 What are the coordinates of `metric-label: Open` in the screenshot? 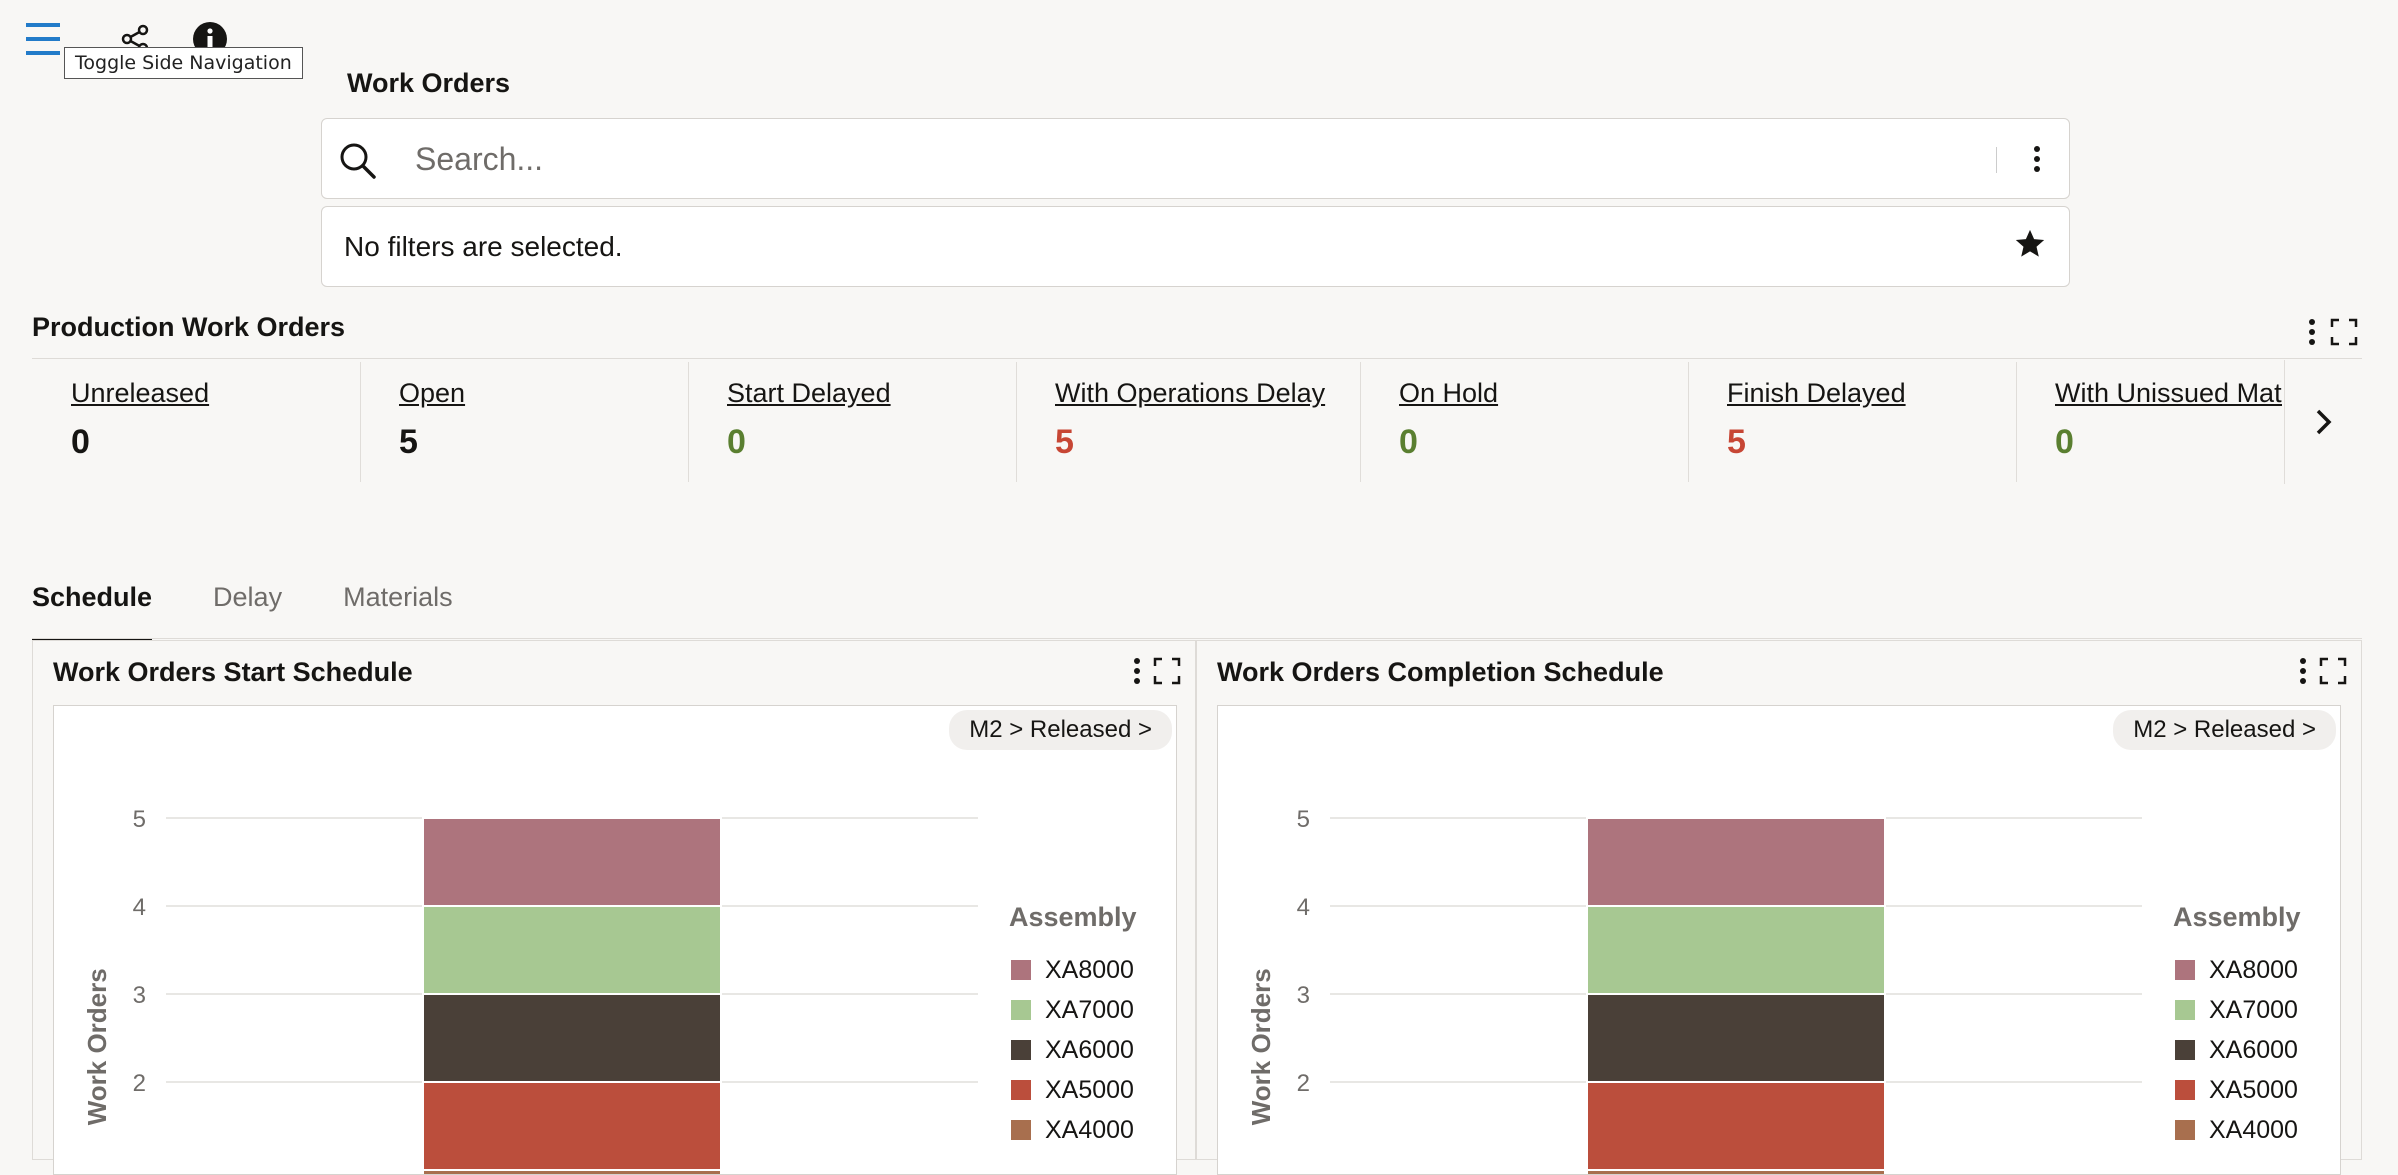 It's located at (543, 393).